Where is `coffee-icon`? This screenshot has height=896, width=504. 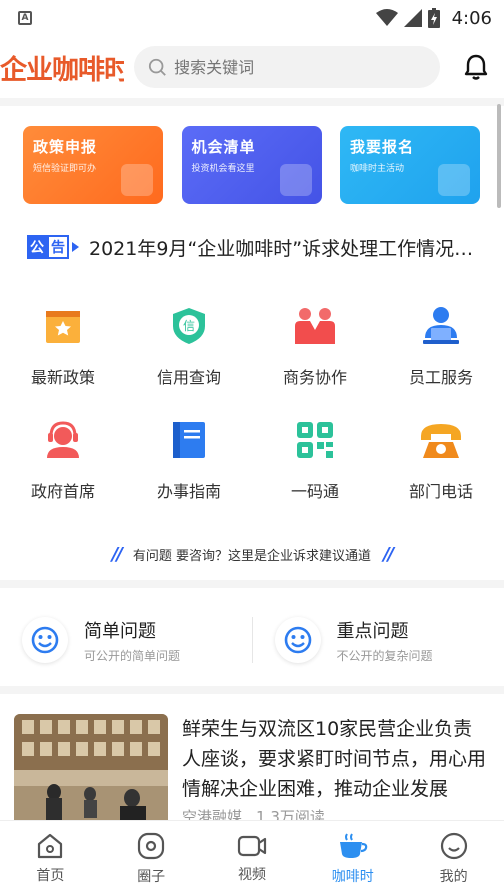
coffee-icon is located at coordinates (353, 845).